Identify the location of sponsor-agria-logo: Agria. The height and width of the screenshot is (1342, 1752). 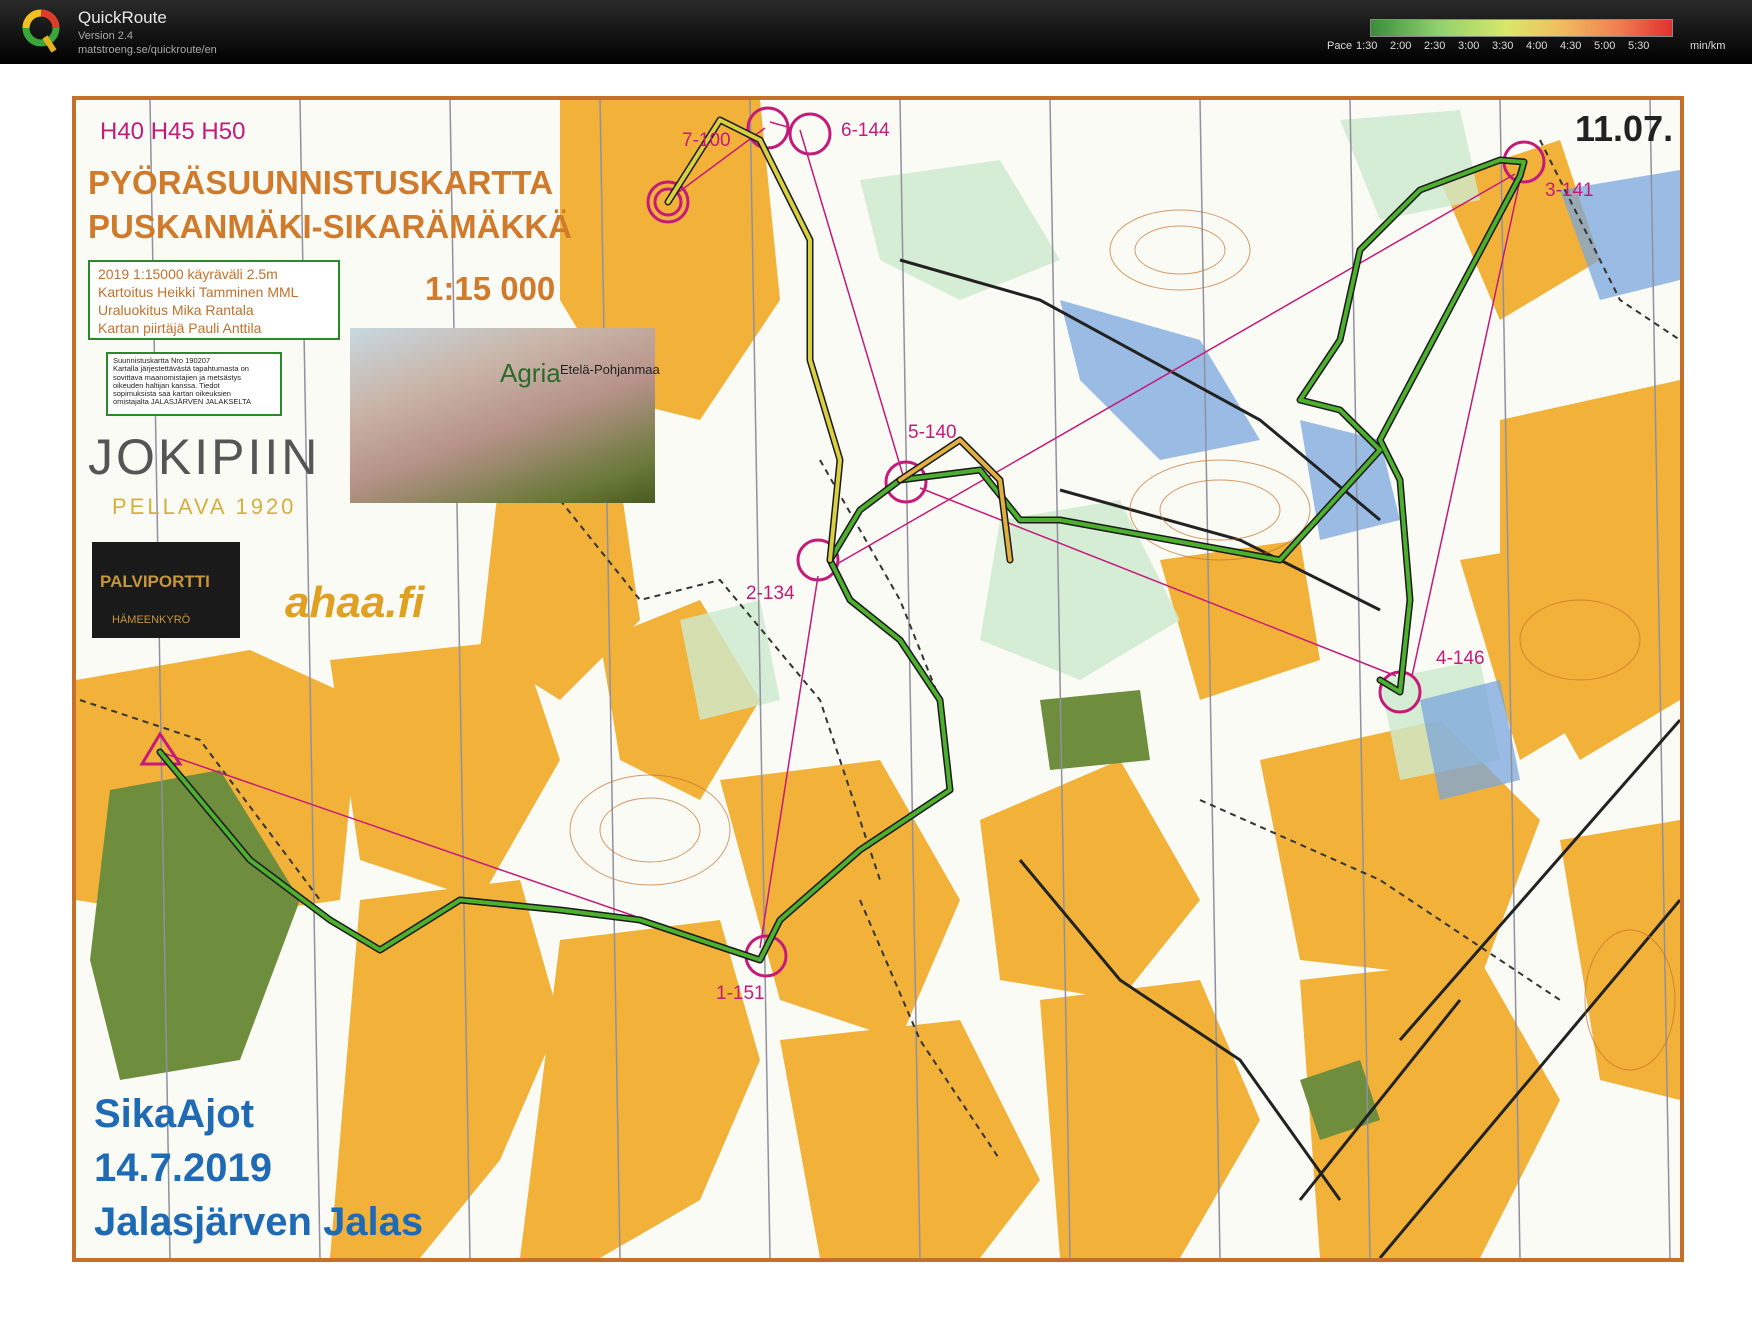
(530, 373).